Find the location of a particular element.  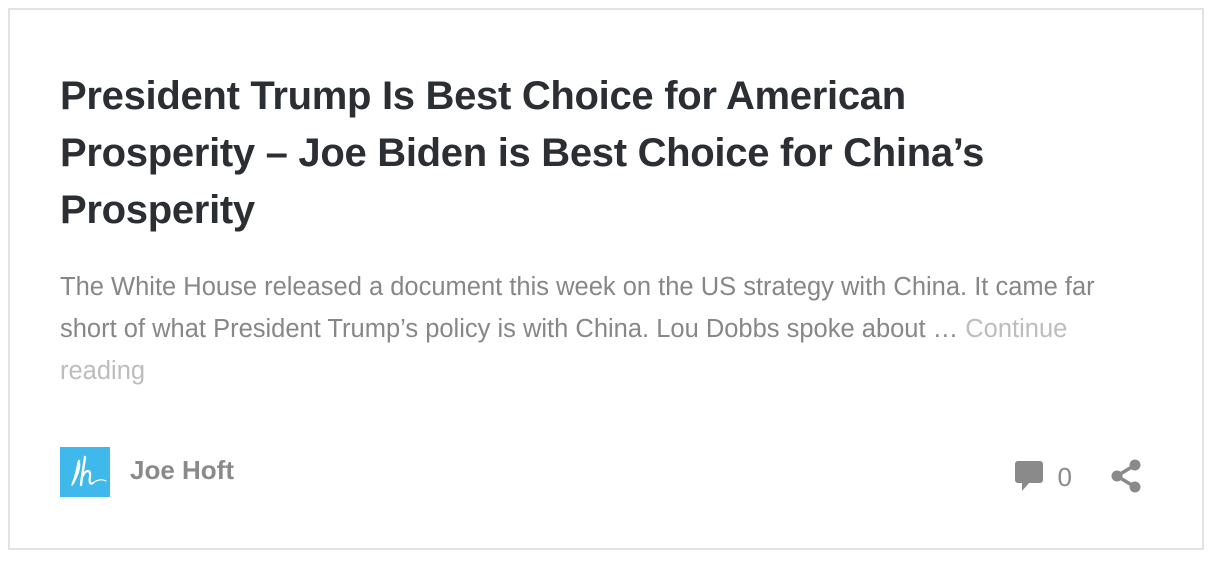

comments-link: 0 is located at coordinates (1043, 476).